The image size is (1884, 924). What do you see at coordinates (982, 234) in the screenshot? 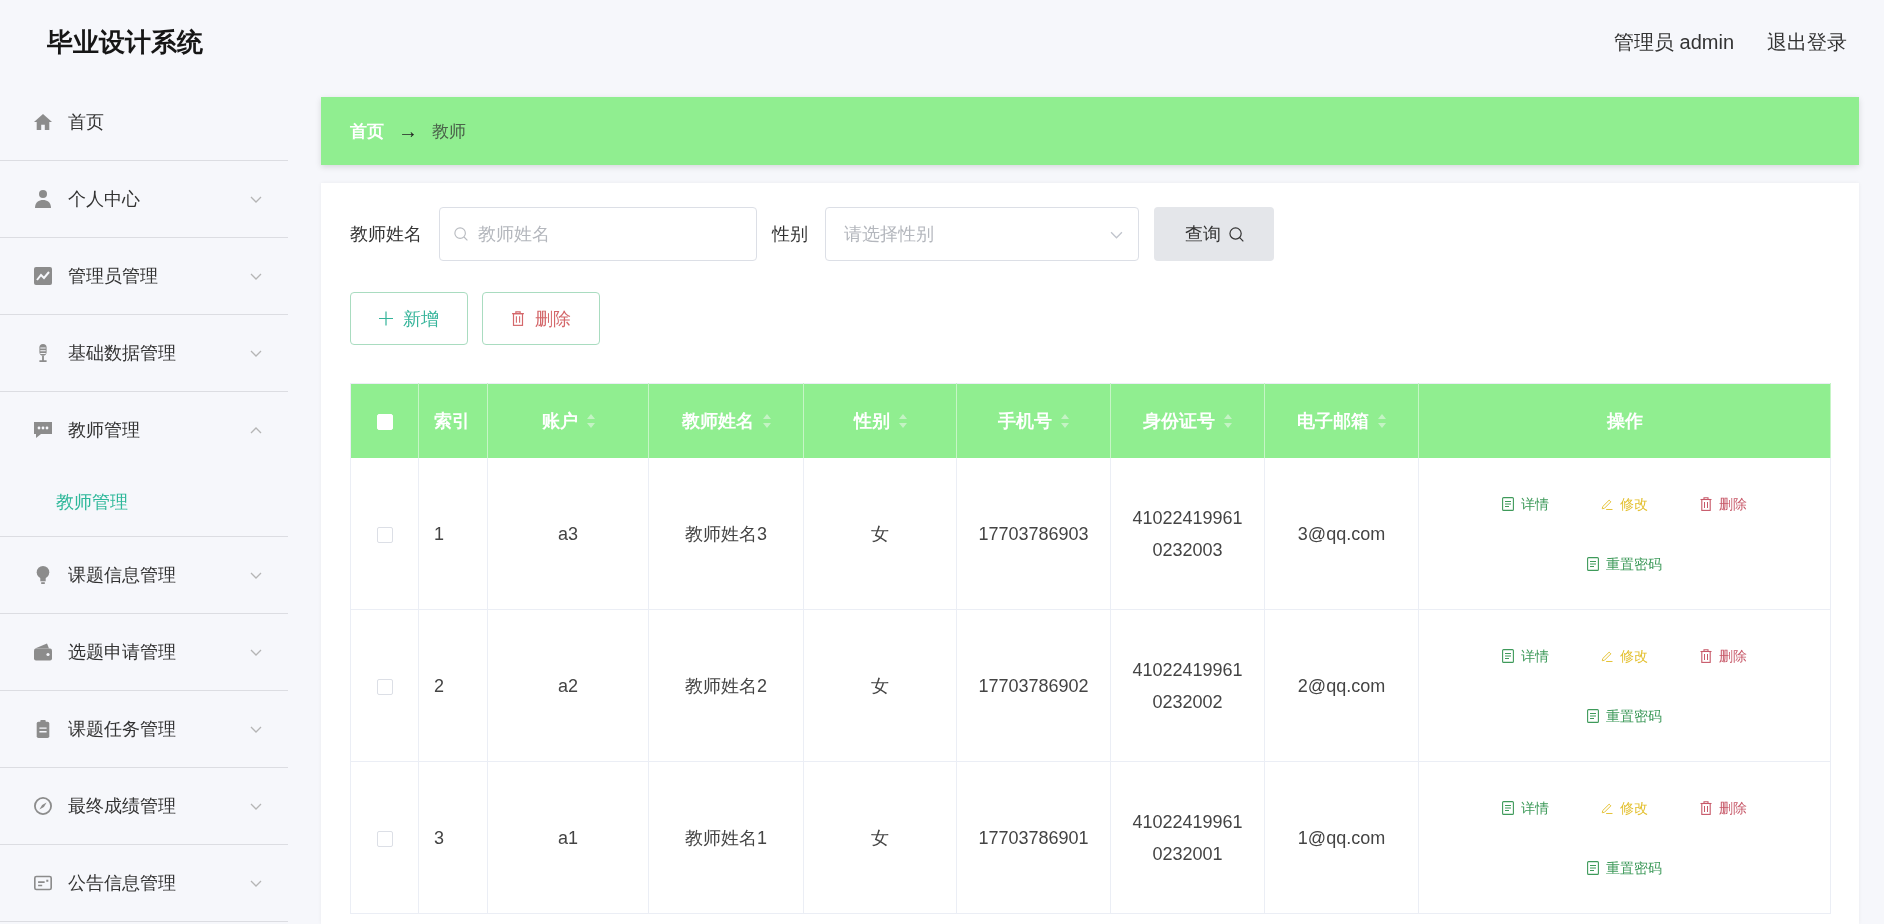
I see `select-field: 请选择性别` at bounding box center [982, 234].